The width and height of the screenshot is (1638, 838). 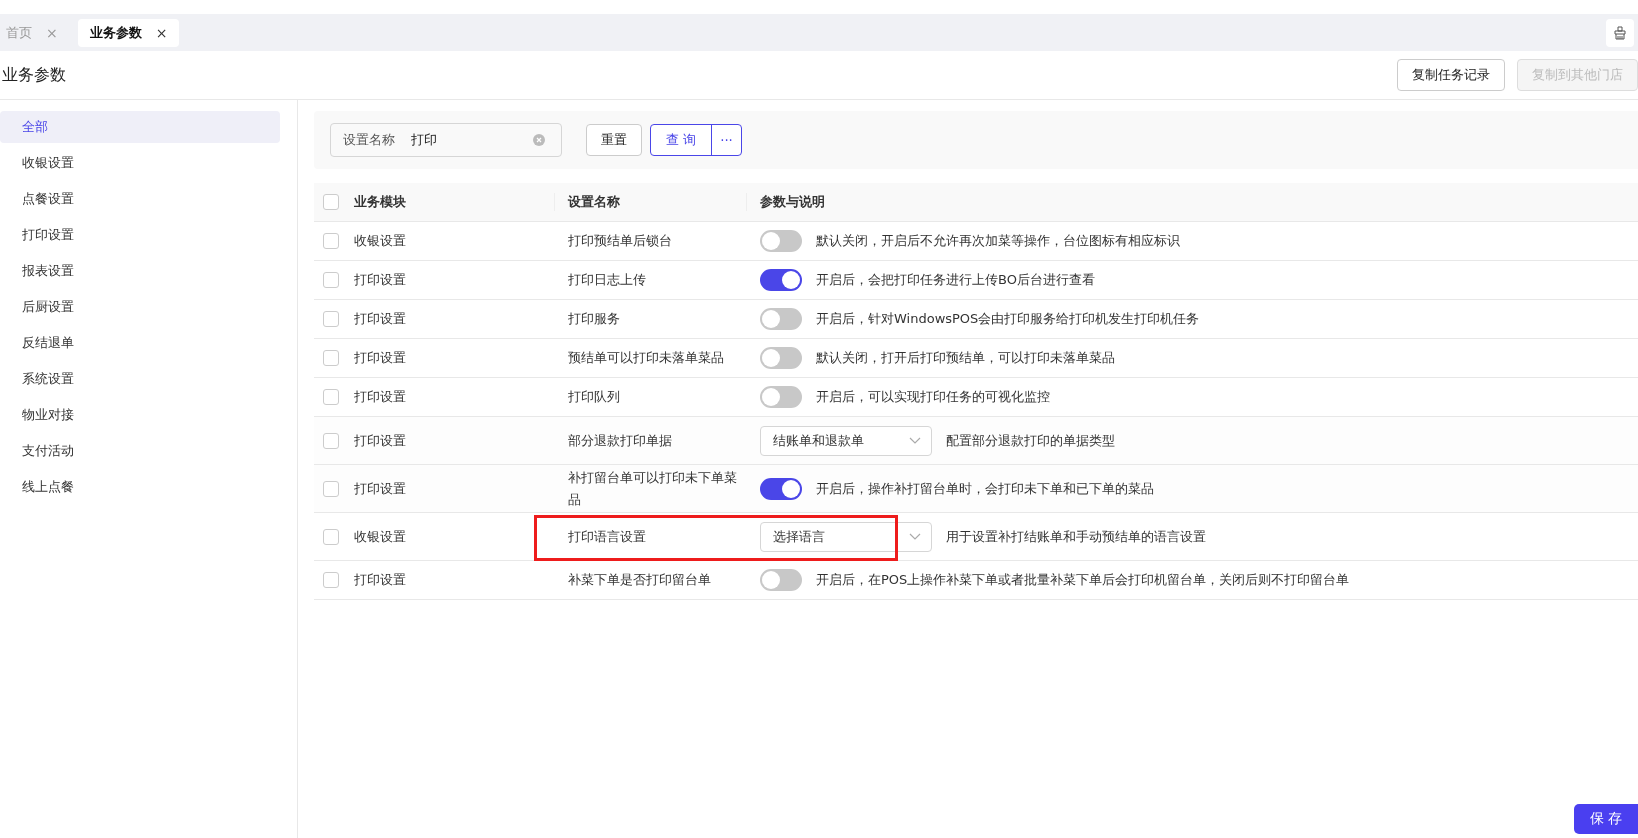 What do you see at coordinates (818, 440) in the screenshot?
I see `dropdown-value: 结账单和退款单` at bounding box center [818, 440].